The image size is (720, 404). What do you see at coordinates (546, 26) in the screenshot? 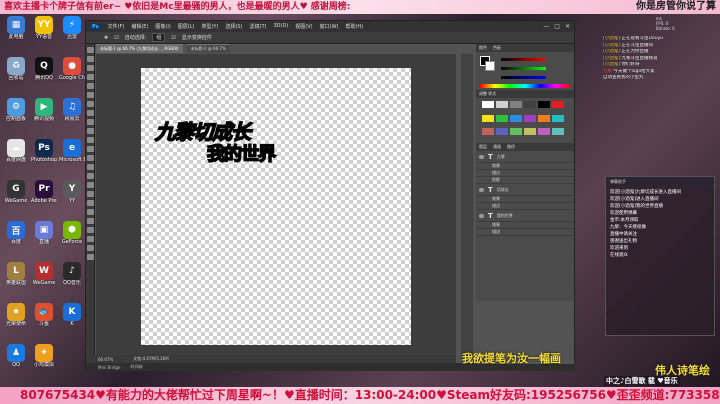
I see `minimize-icon: —` at bounding box center [546, 26].